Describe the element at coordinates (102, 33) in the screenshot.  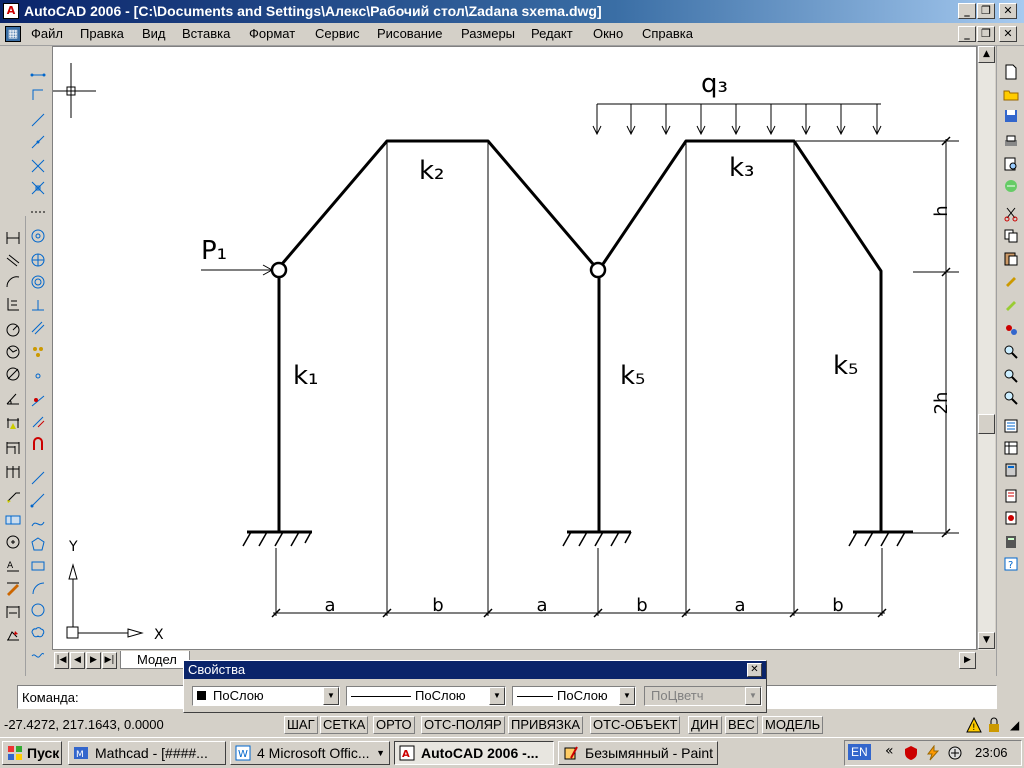
I see `menu-edit: Правка` at that location.